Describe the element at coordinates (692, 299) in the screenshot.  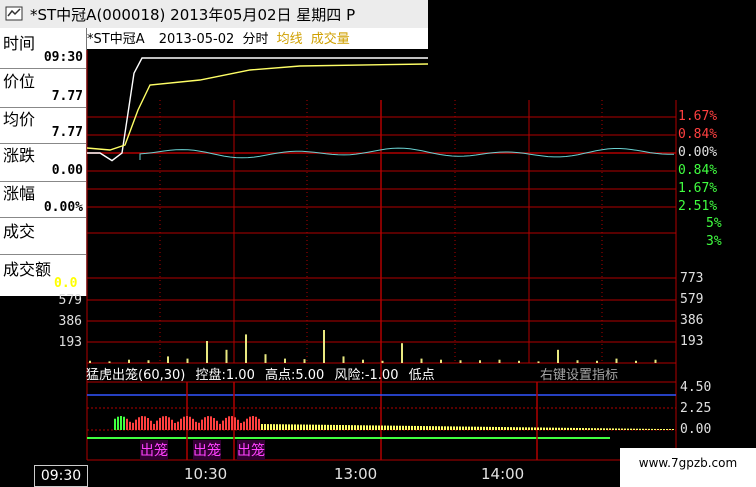
I see `vol-label-579: 579` at that location.